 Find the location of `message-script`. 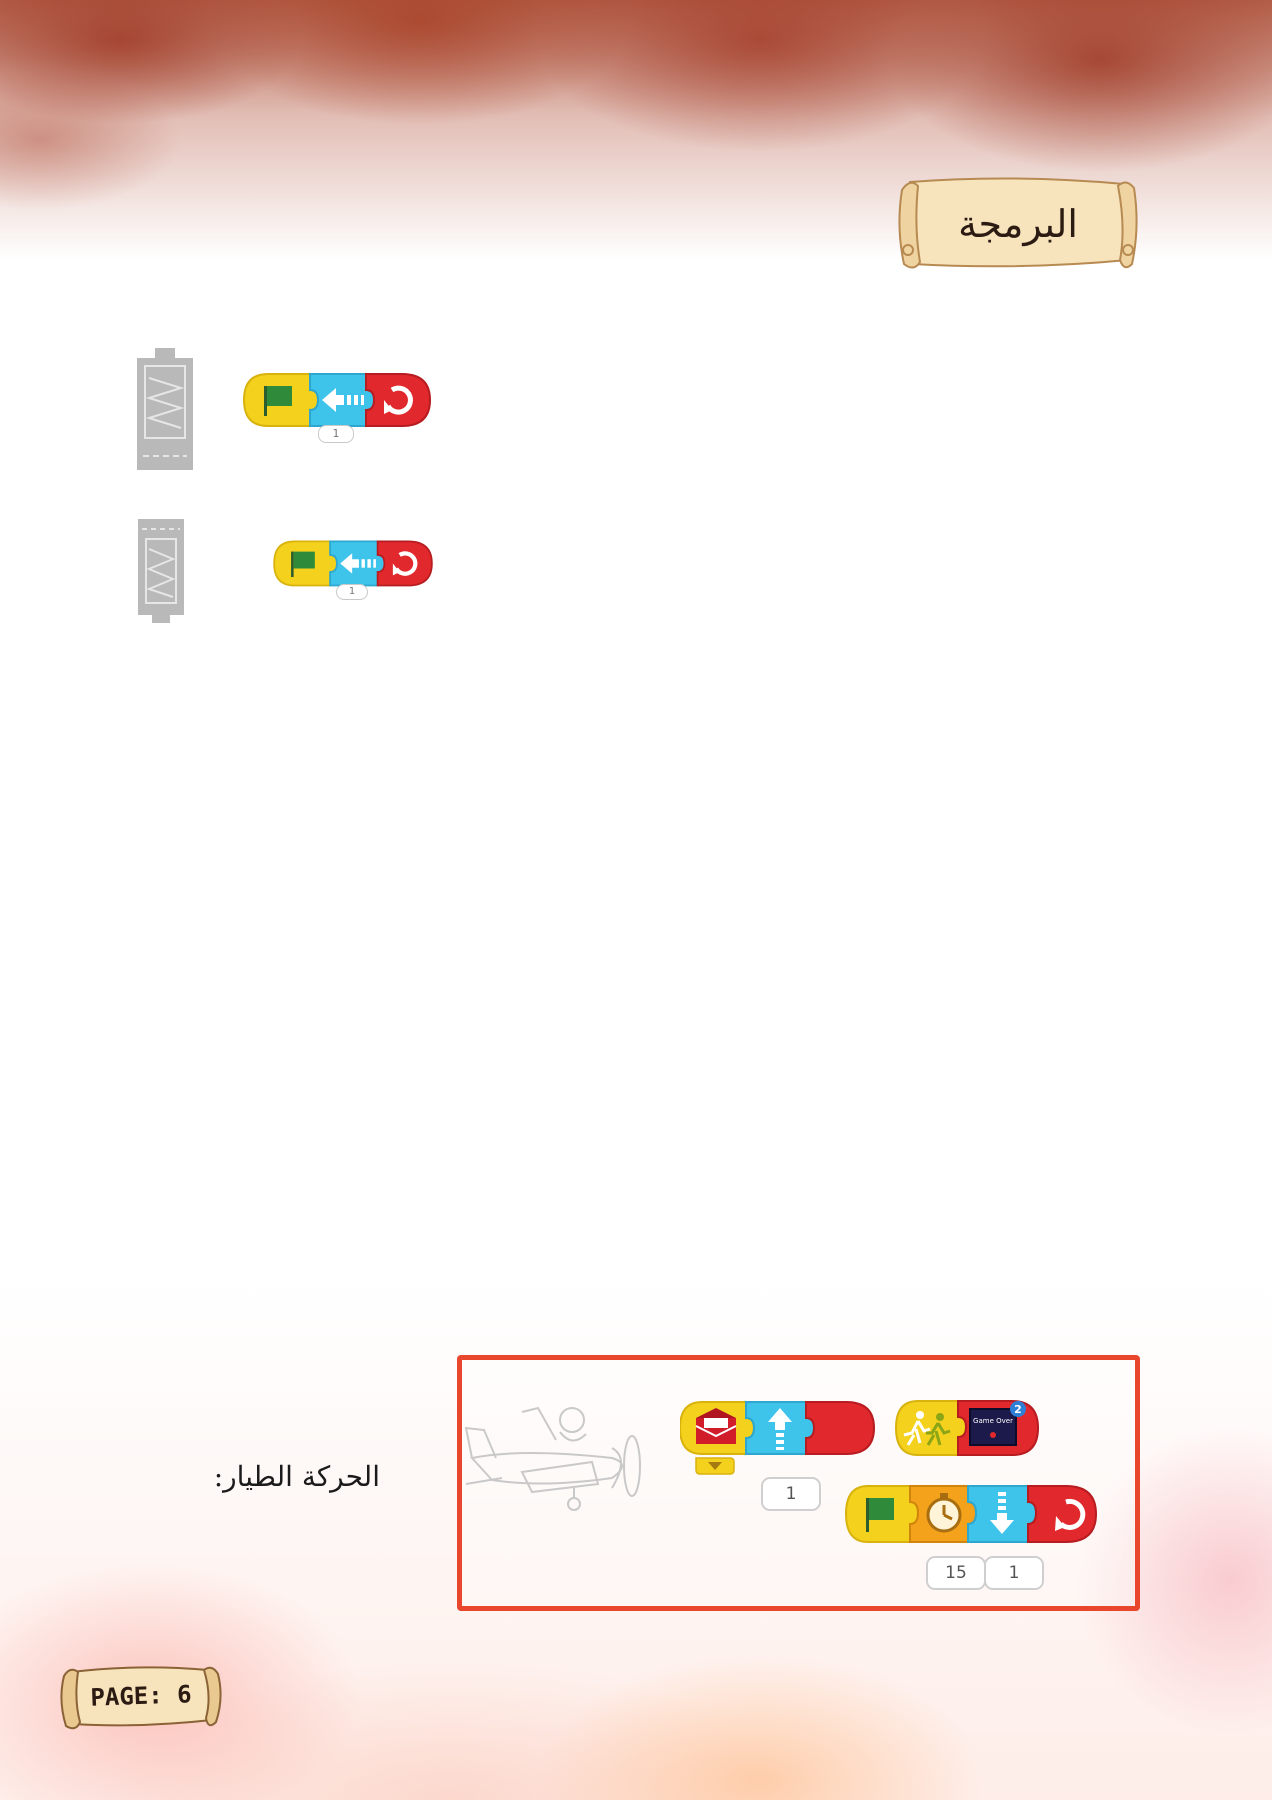

message-script is located at coordinates (778, 1438).